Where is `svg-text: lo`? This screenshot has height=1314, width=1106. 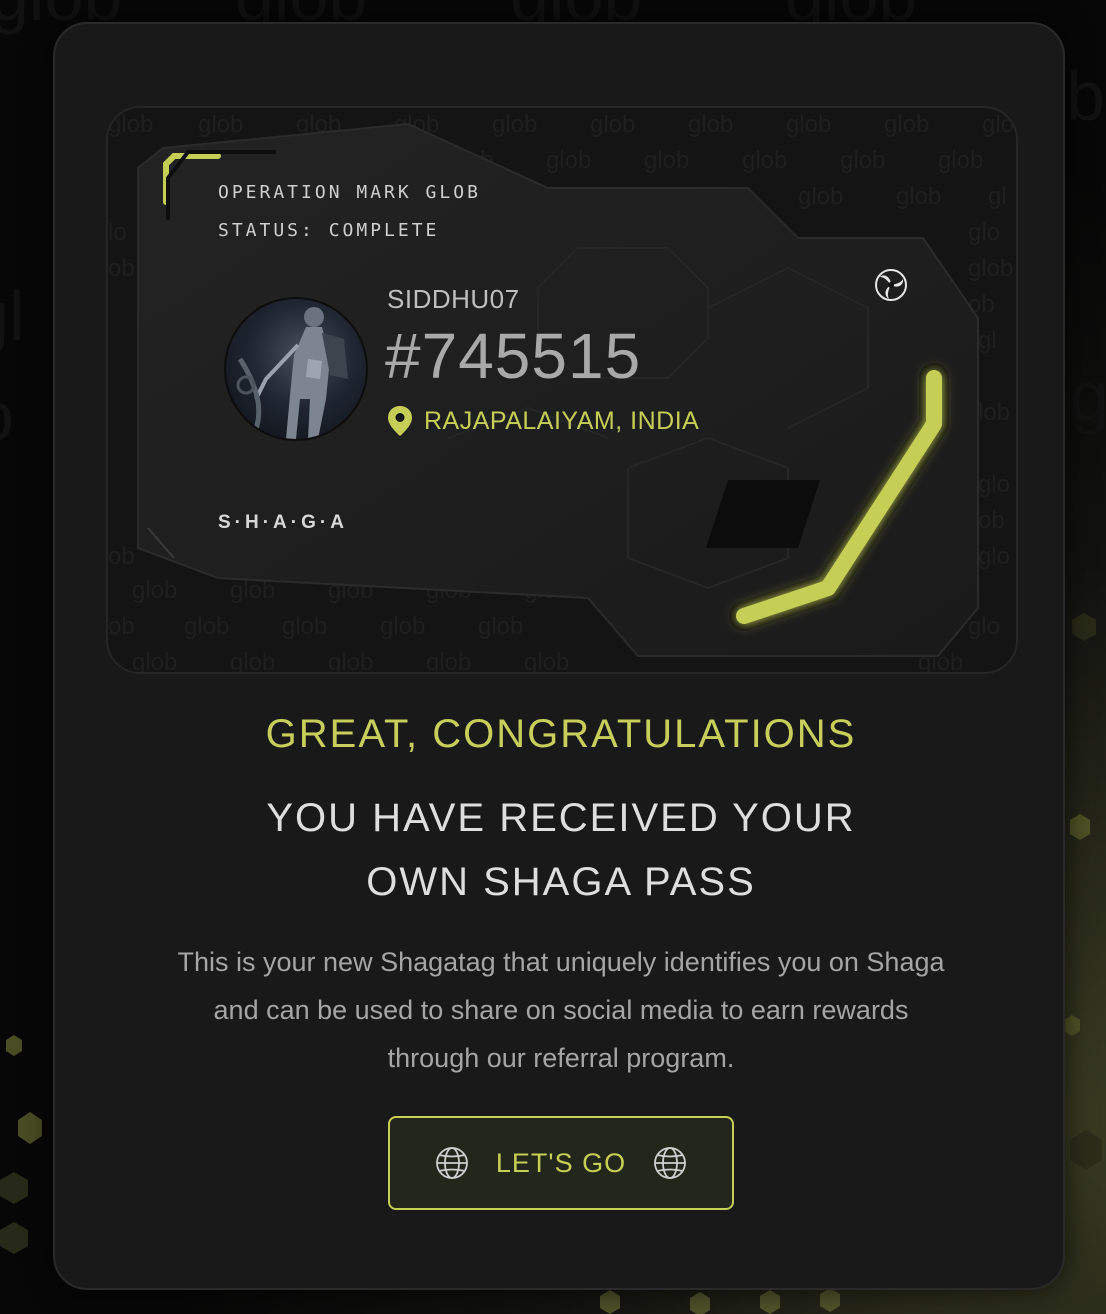
svg-text: lo is located at coordinates (117, 232).